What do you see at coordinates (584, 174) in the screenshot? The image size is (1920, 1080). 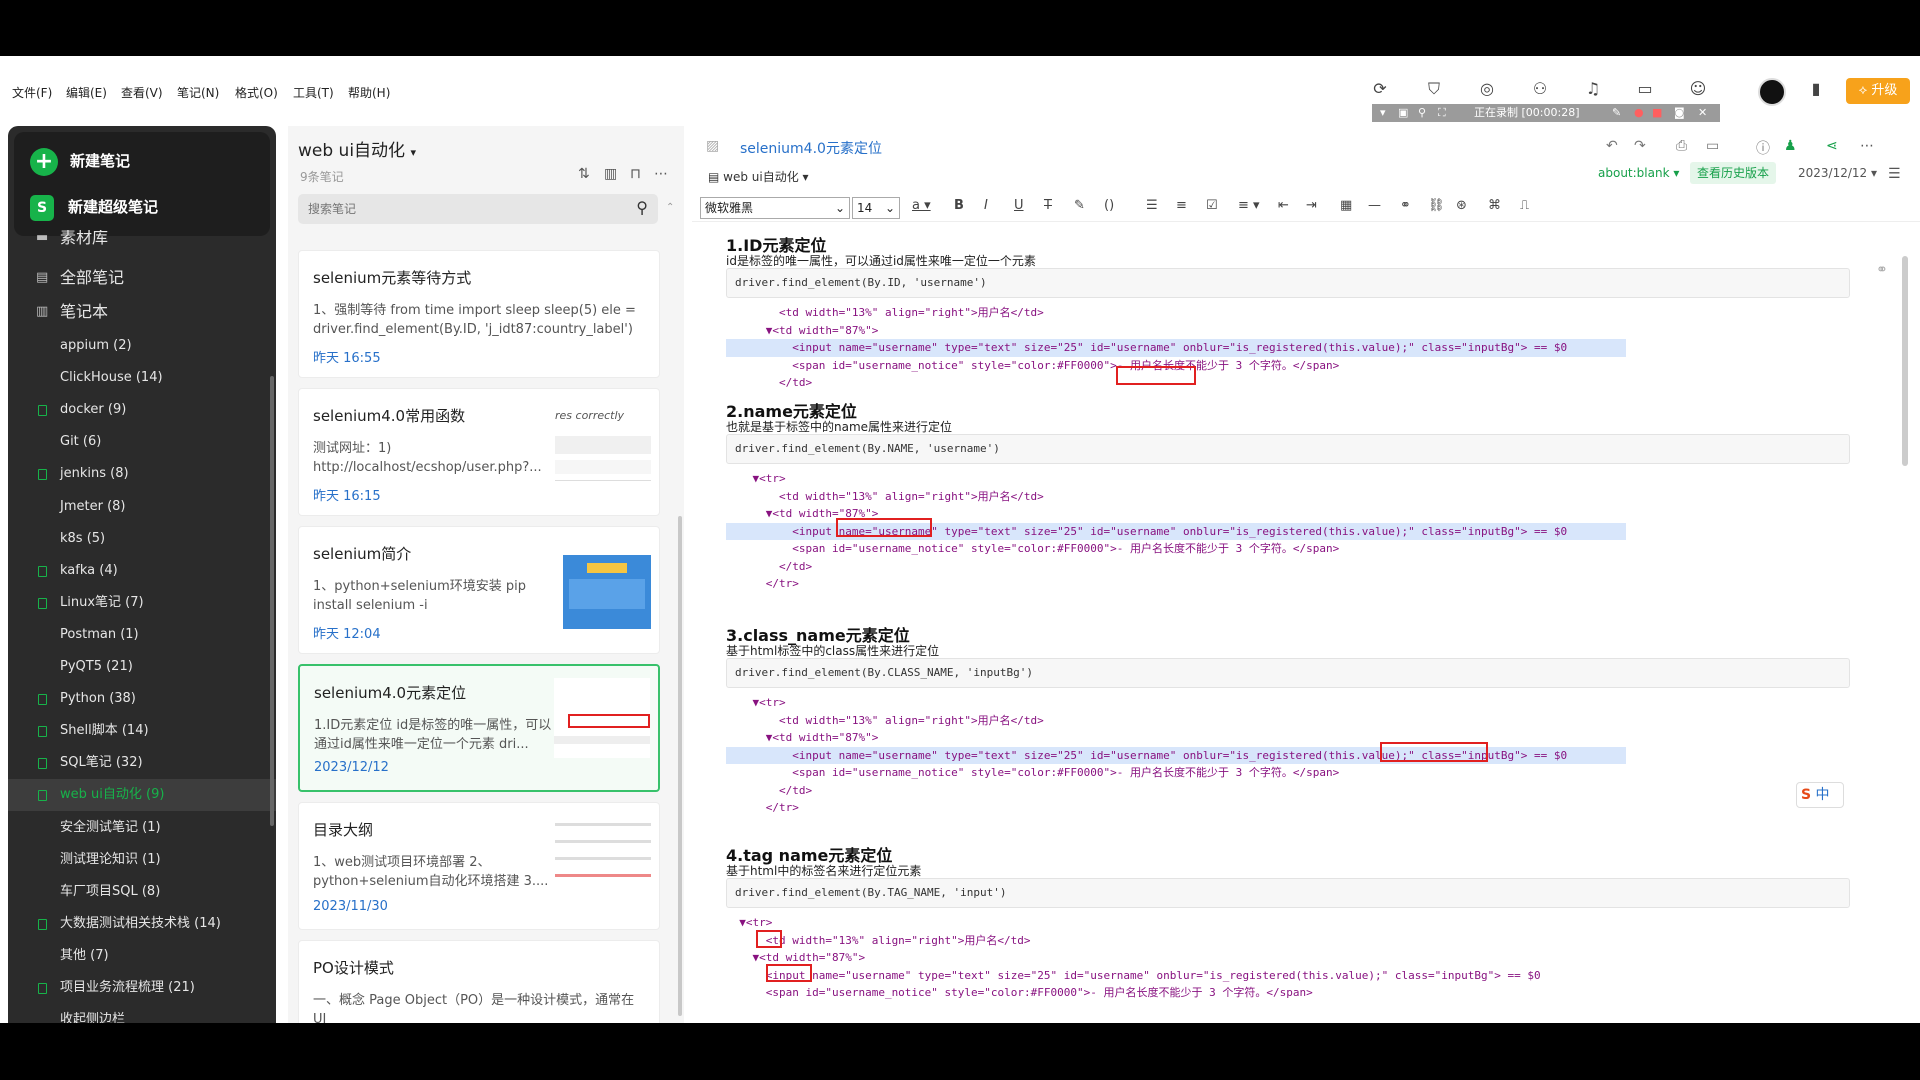 I see `sort-icon: ⇅` at bounding box center [584, 174].